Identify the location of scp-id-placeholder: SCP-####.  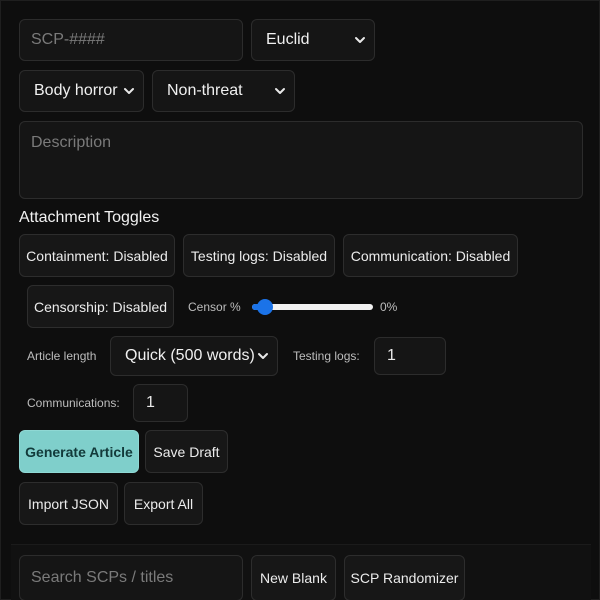
(68, 39).